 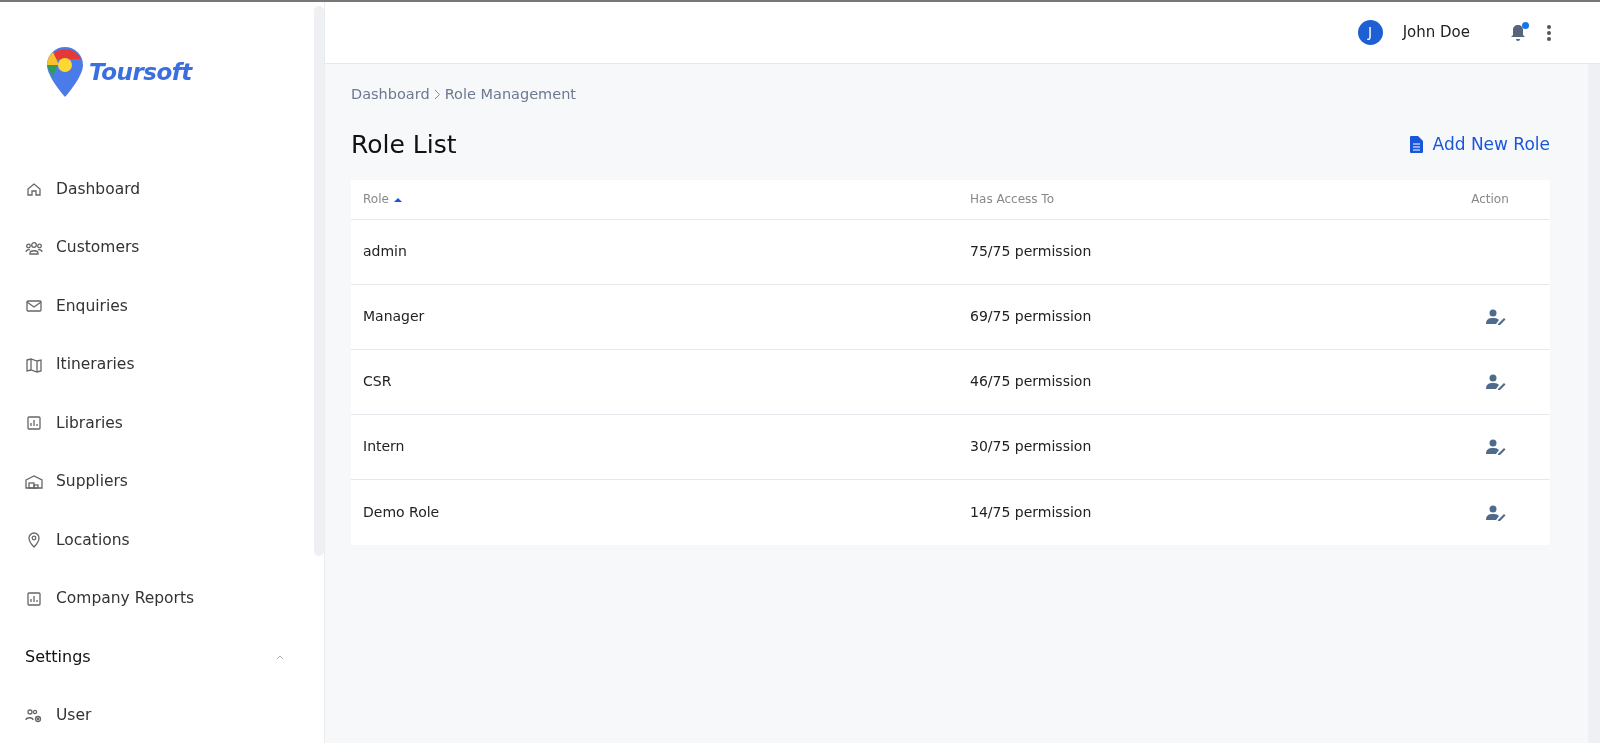 I want to click on access-count: 69/75 permission, so click(x=1031, y=317).